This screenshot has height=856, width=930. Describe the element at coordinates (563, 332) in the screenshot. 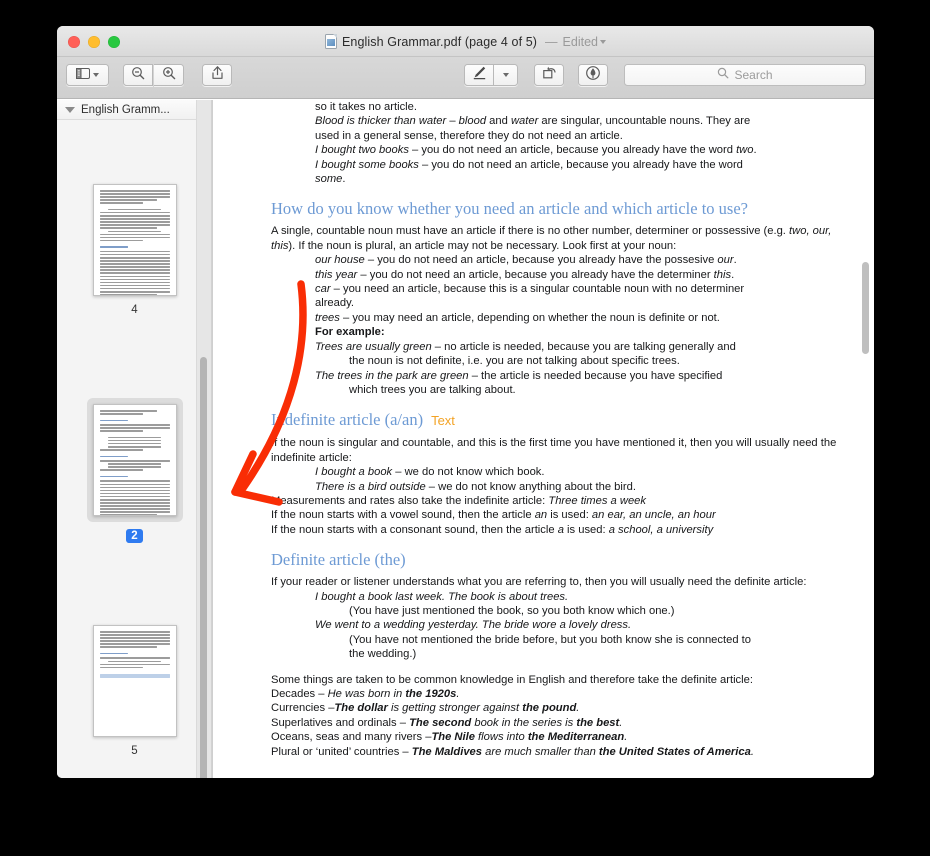

I see `paragraph: For example:` at that location.